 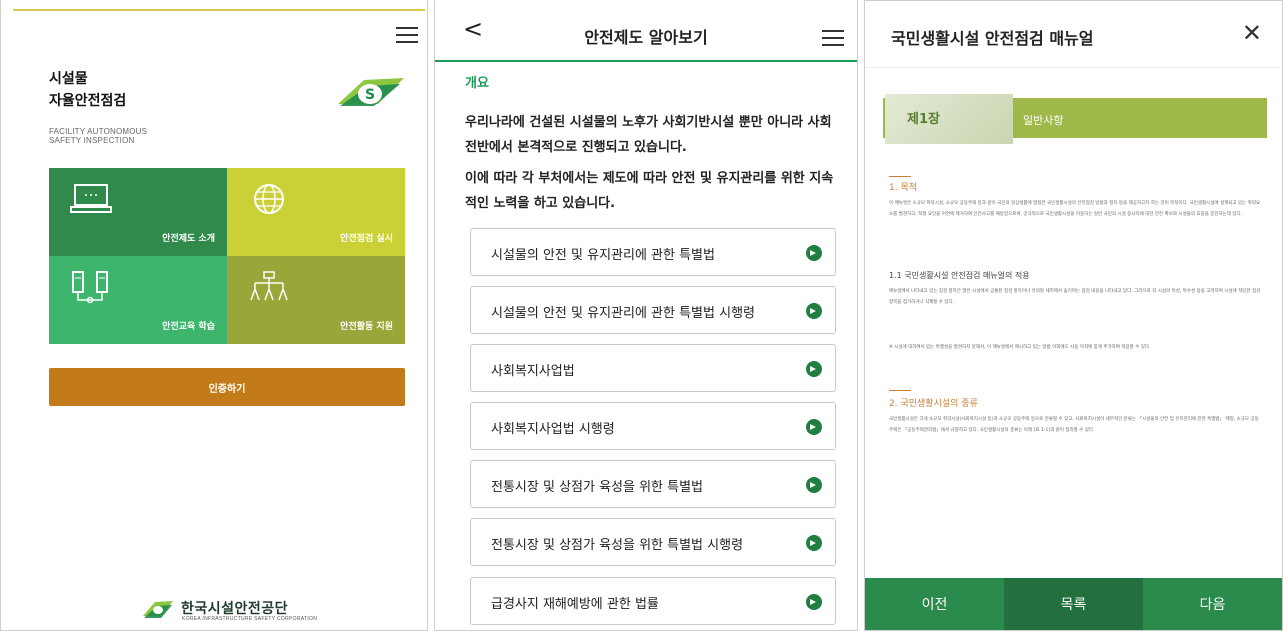 I want to click on viewer-footer: 이전 목록 다음, so click(x=1073, y=604).